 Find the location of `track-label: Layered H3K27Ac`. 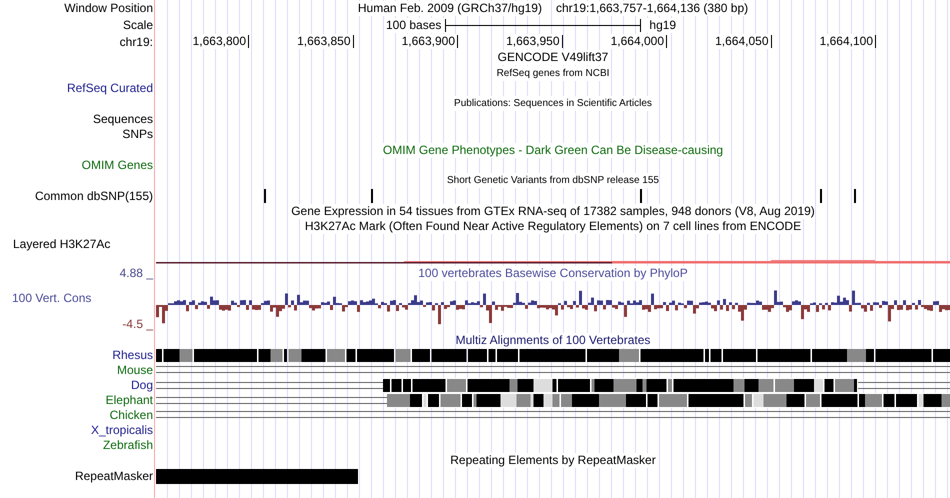

track-label: Layered H3K27Ac is located at coordinates (61, 243).